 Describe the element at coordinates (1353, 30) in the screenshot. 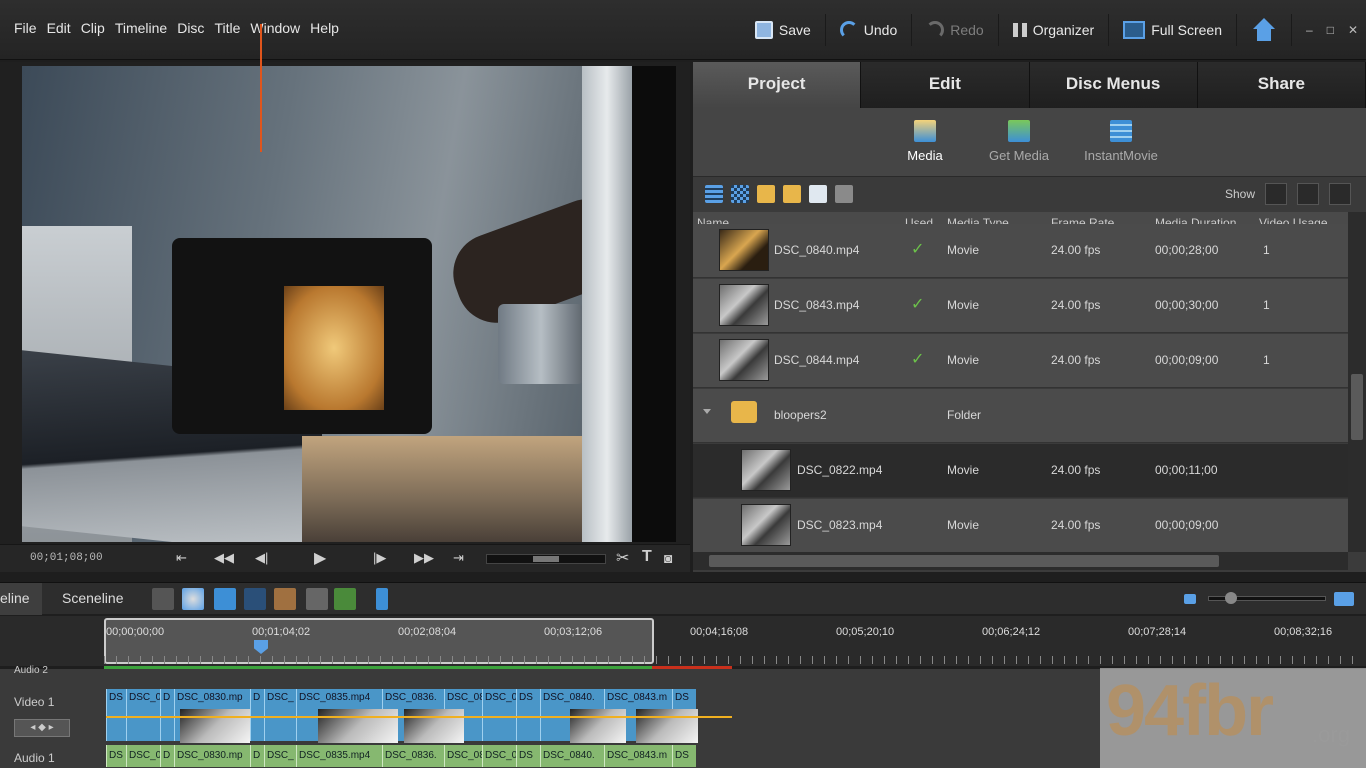

I see `close-button: ✕` at that location.